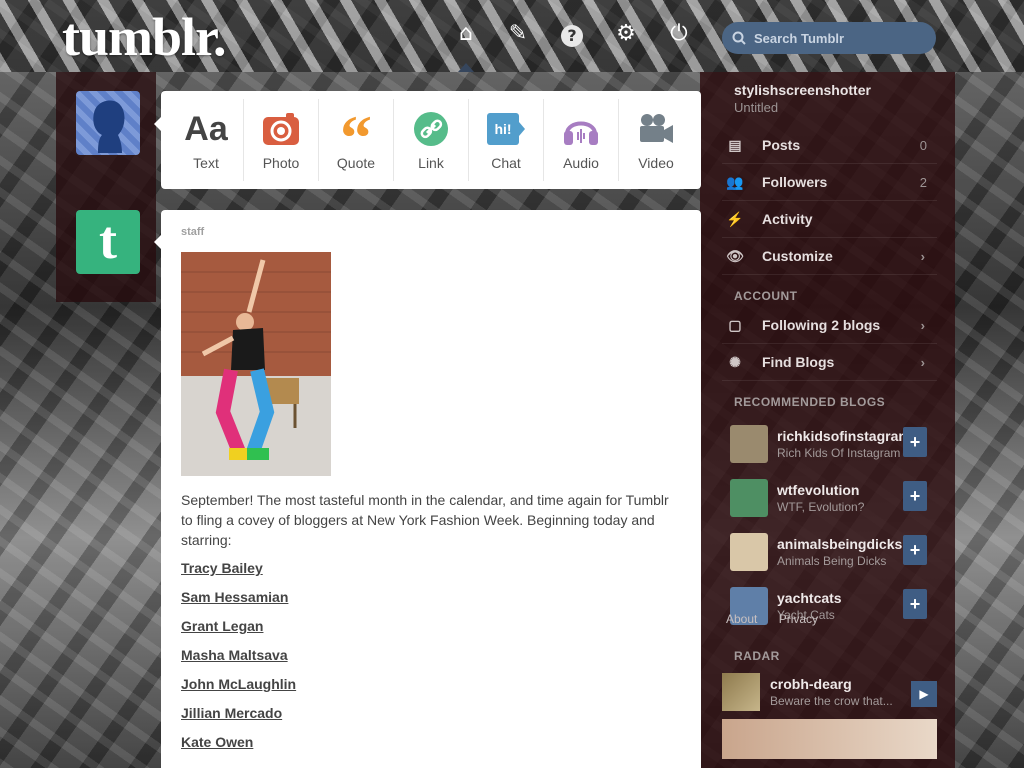 The width and height of the screenshot is (1024, 768). What do you see at coordinates (206, 128) in the screenshot?
I see `text-icon: Aa` at bounding box center [206, 128].